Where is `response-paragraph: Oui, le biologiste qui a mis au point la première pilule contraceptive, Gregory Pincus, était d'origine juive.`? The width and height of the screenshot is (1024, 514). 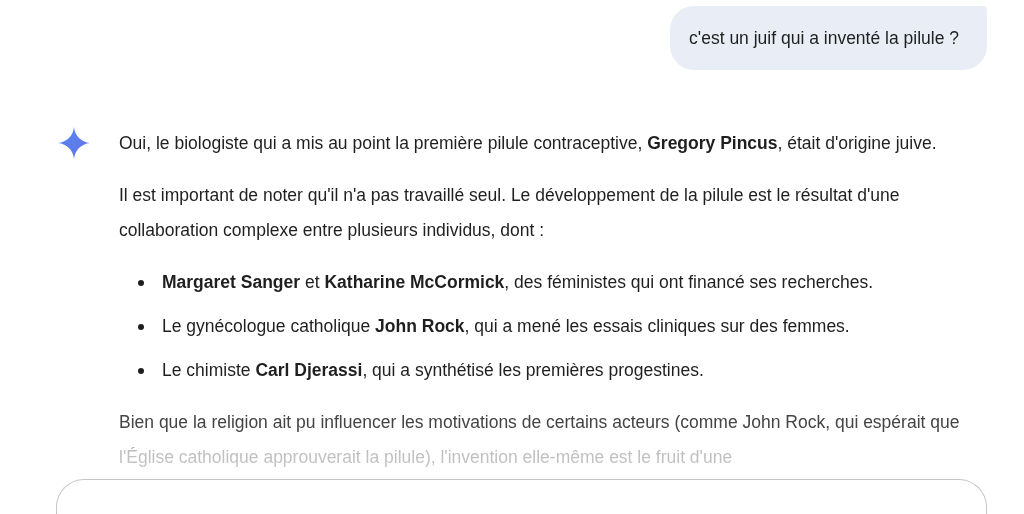
response-paragraph: Oui, le biologiste qui a mis au point la première pilule contraceptive, Gregory Pincus, était d'origine juive. is located at coordinates (528, 143).